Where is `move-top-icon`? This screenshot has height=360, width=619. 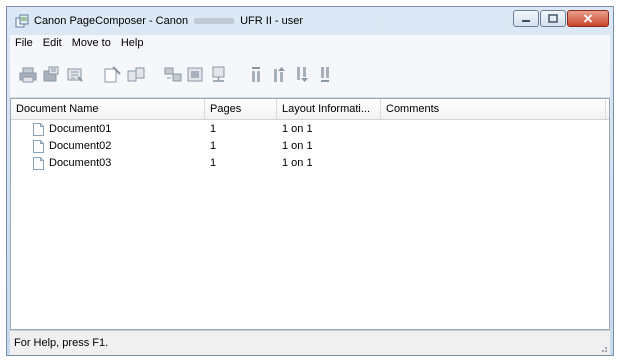 move-top-icon is located at coordinates (256, 74).